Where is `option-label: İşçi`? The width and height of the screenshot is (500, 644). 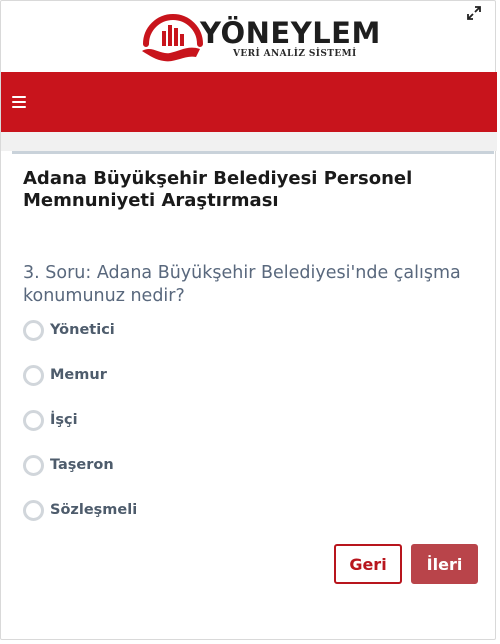
option-label: İşçi is located at coordinates (64, 420).